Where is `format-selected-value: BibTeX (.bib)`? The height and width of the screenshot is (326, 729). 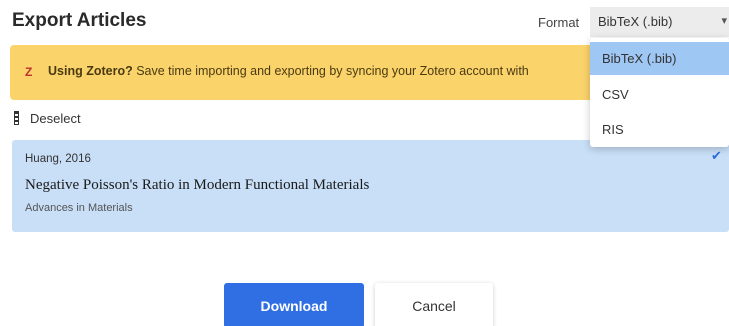 format-selected-value: BibTeX (.bib) is located at coordinates (635, 21).